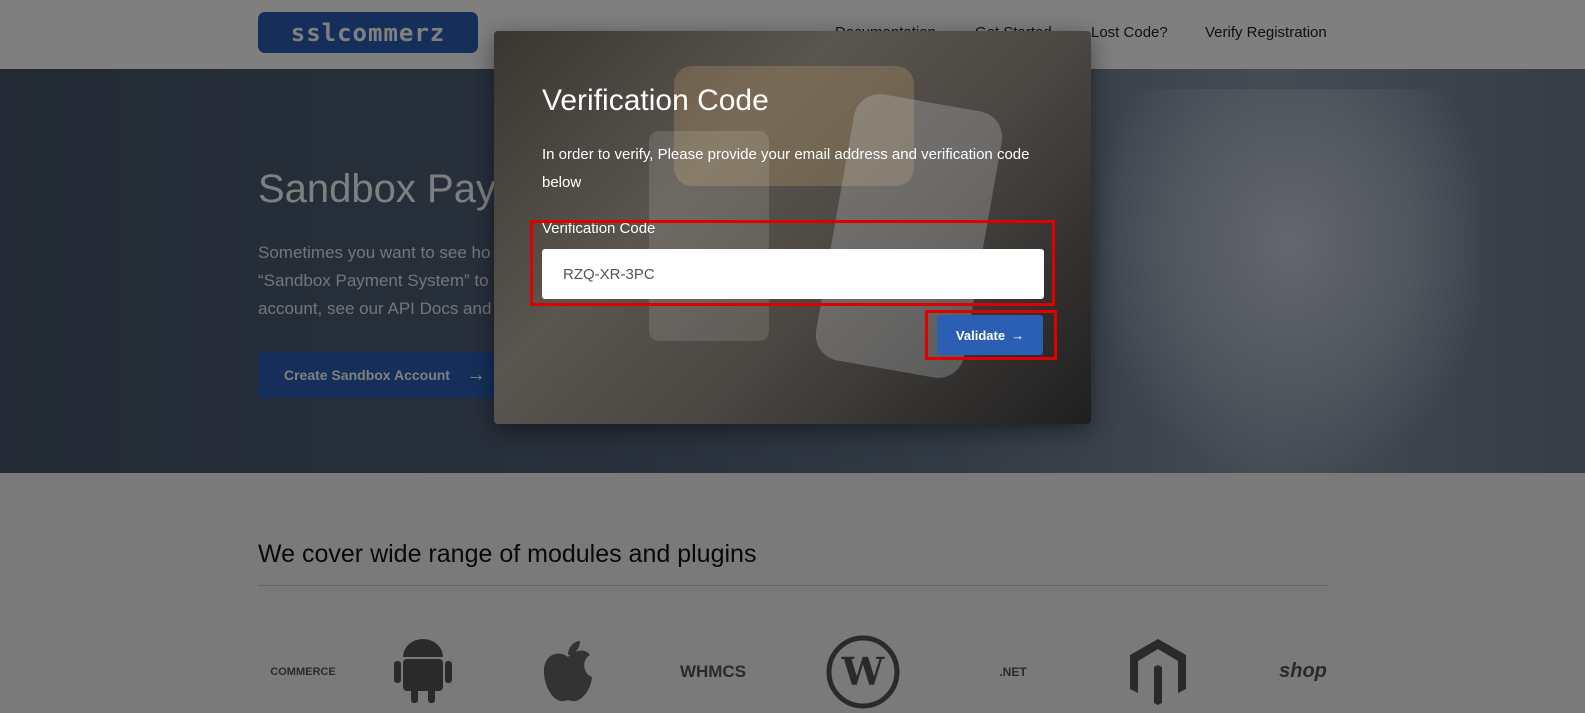 The height and width of the screenshot is (713, 1585). Describe the element at coordinates (793, 274) in the screenshot. I see `verification-code-input` at that location.